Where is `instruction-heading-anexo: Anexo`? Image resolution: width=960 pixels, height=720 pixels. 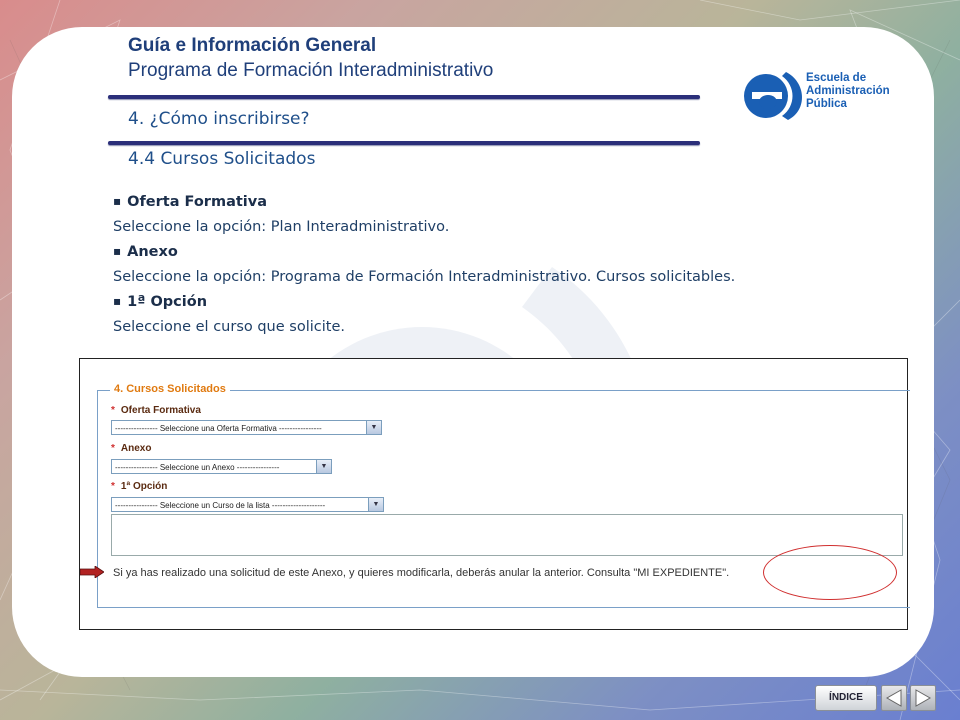 instruction-heading-anexo: Anexo is located at coordinates (424, 252).